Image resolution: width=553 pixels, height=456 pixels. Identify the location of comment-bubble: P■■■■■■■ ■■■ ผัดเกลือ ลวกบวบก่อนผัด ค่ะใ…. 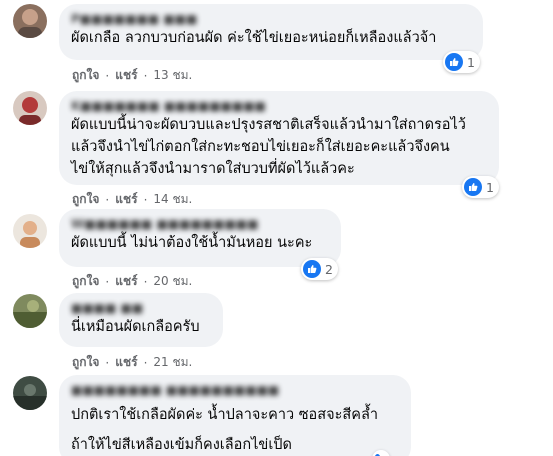
(271, 32).